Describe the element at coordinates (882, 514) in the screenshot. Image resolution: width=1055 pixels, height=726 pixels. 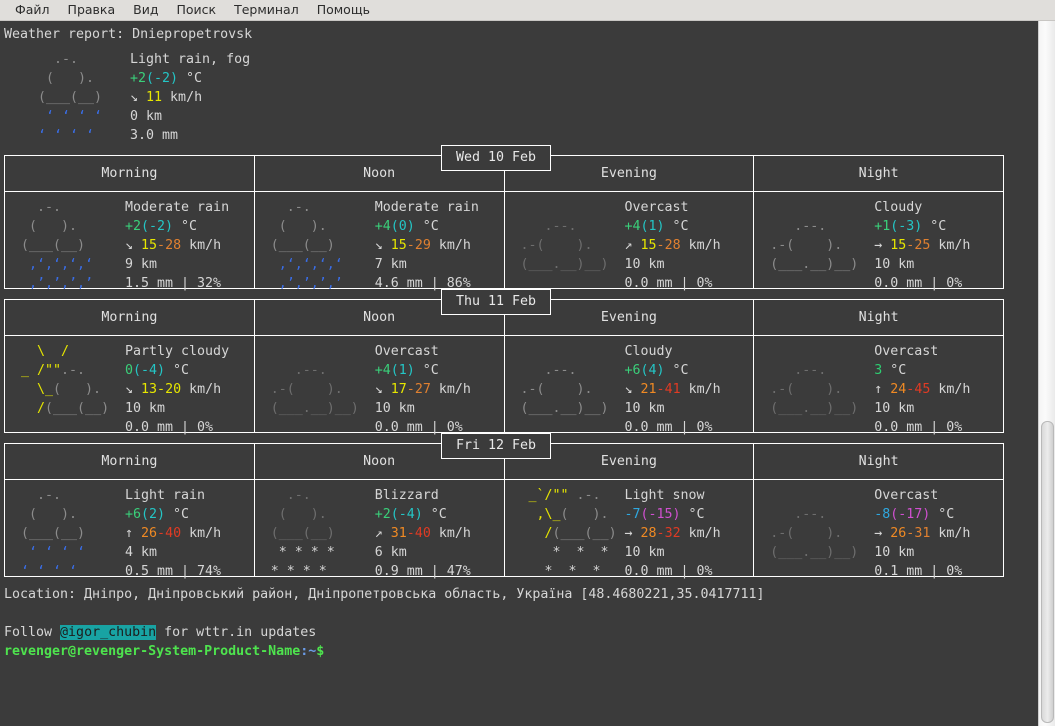
I see `temp: -8` at that location.